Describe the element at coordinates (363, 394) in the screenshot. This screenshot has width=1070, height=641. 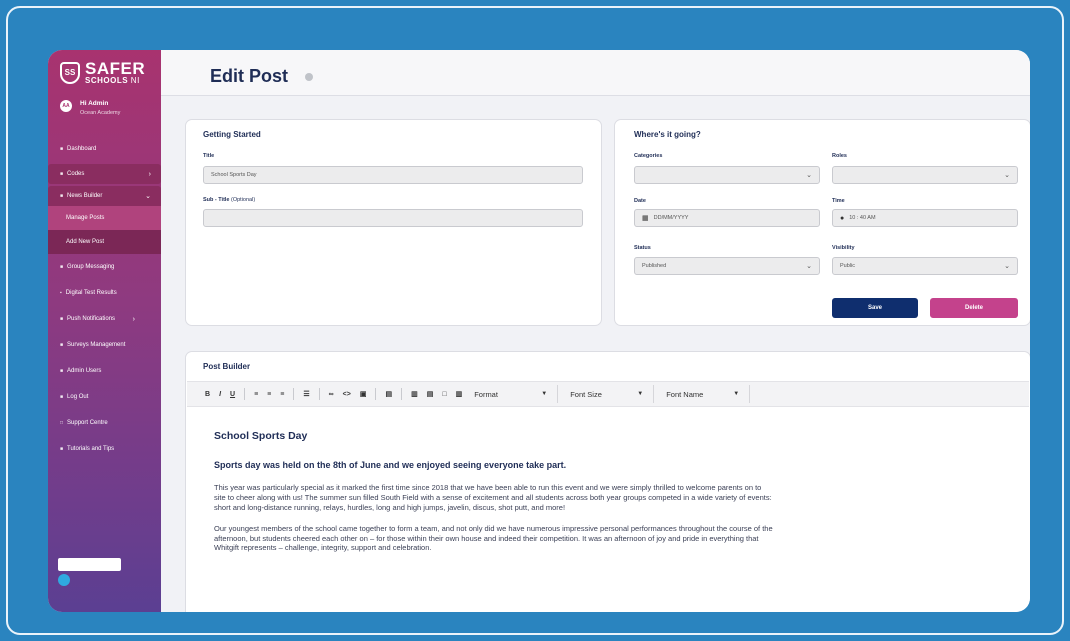
I see `image-icon: ▣` at that location.